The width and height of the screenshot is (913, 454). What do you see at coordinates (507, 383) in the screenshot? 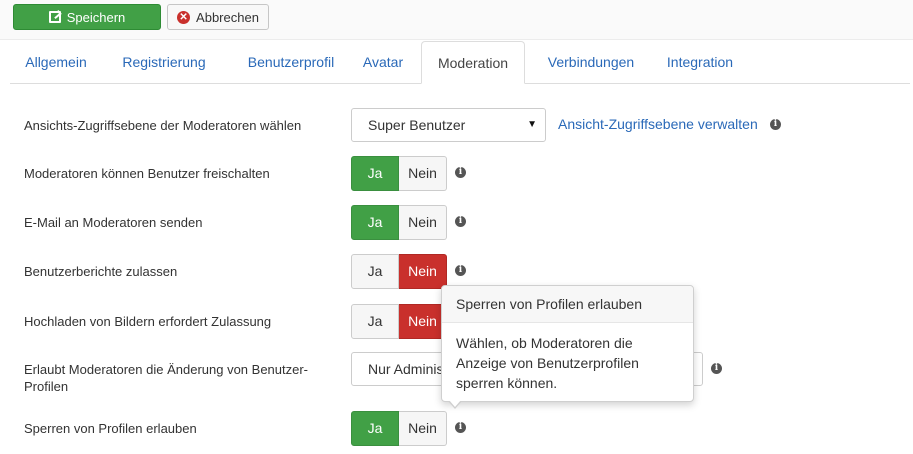
I see `tooltip-line: sperren können.` at bounding box center [507, 383].